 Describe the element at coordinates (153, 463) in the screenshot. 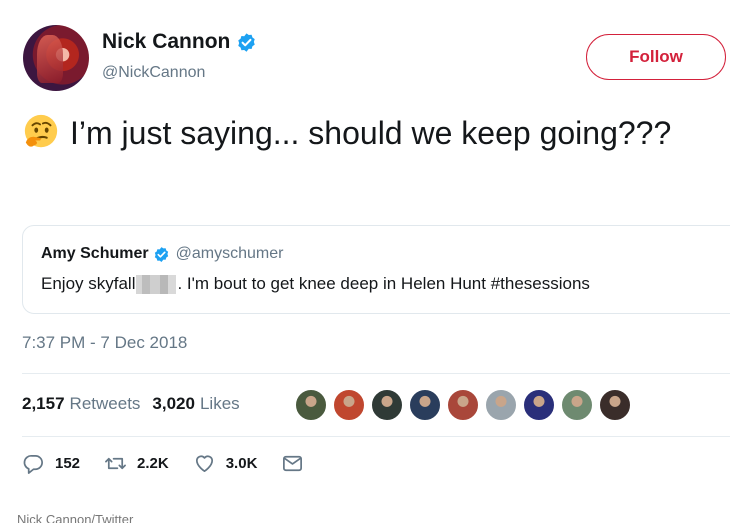

I see `retweet-count: 2.2K` at that location.